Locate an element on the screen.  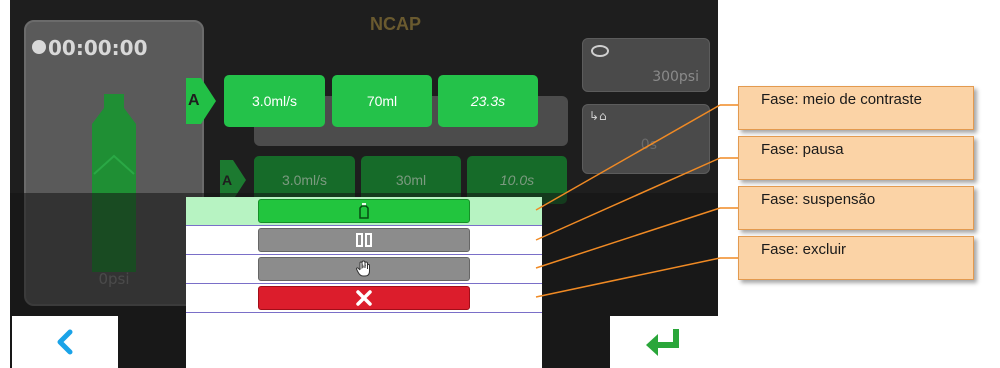
callout-delete-phase: Fase: excluir is located at coordinates (856, 258).